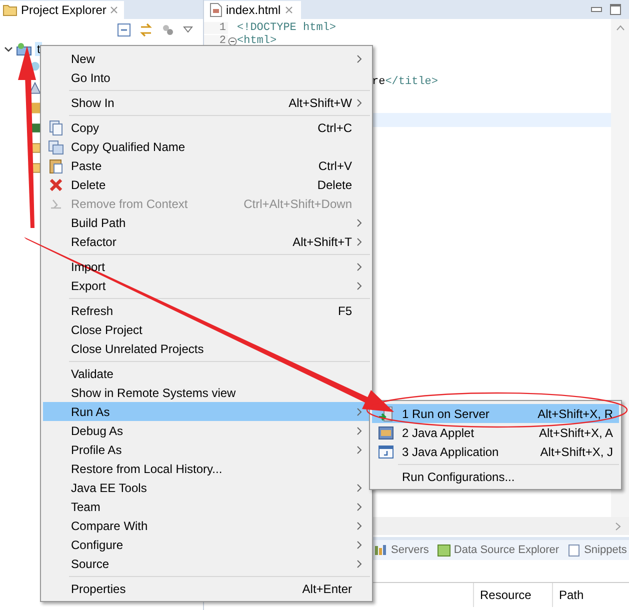 The width and height of the screenshot is (629, 610). I want to click on line-number: 1, so click(216, 28).